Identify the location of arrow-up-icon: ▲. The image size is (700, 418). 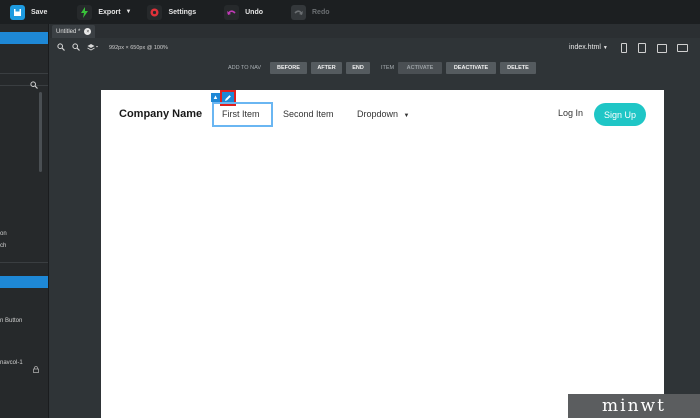
(215, 97).